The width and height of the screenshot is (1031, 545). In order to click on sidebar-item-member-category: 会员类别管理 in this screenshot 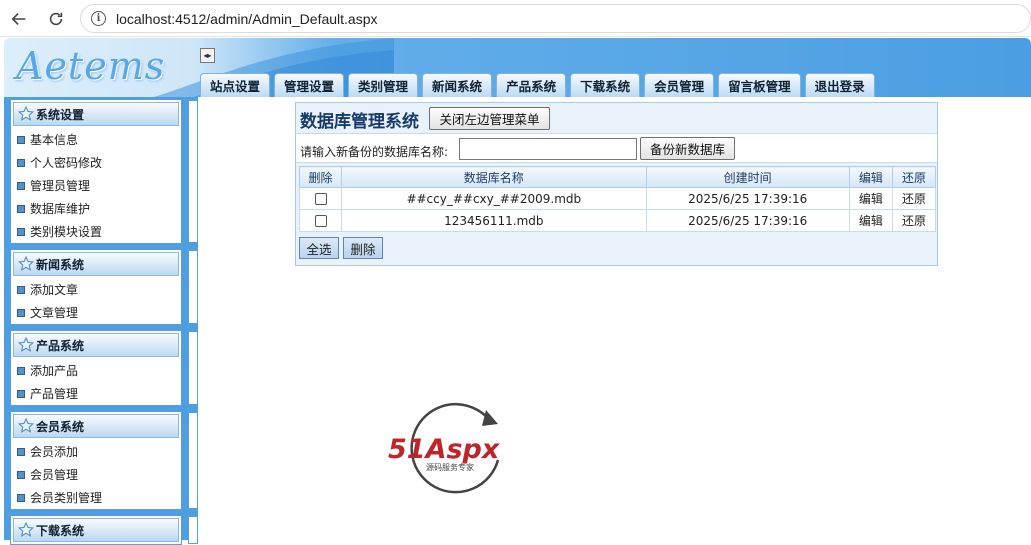, I will do `click(96, 497)`.